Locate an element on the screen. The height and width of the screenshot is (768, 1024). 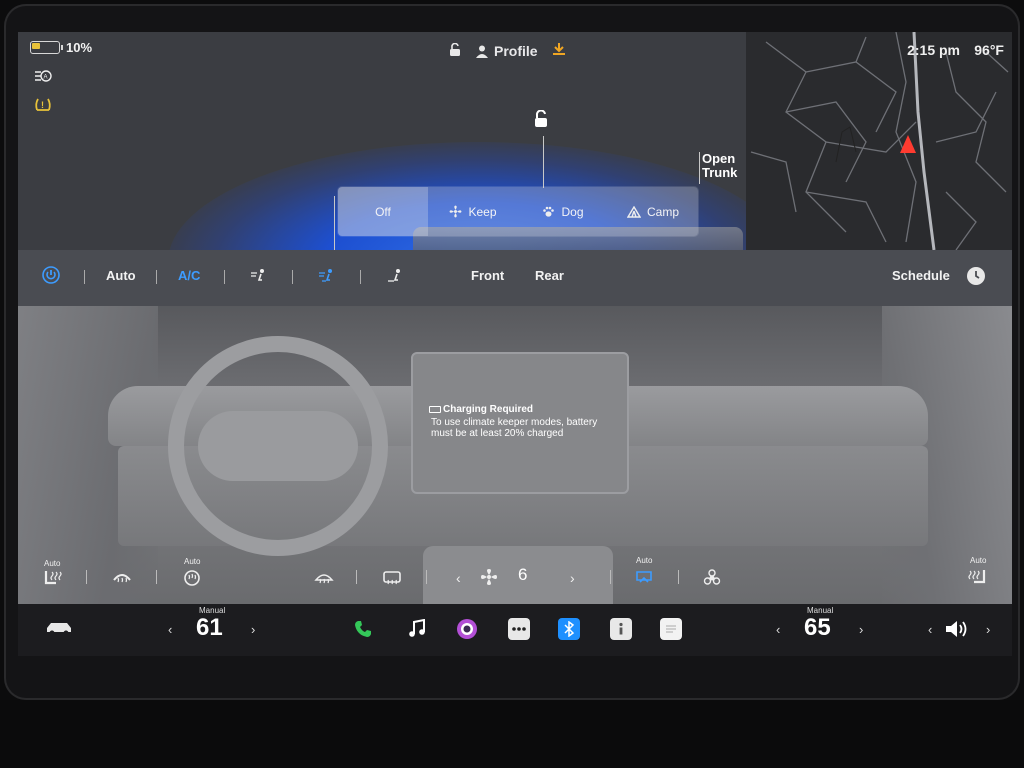
trunk-label-line1: Open is located at coordinates (719, 158).